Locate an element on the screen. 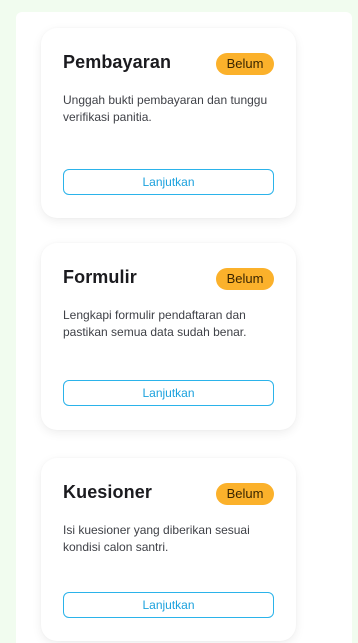 The image size is (358, 643). card-title: Pembayaran is located at coordinates (117, 62).